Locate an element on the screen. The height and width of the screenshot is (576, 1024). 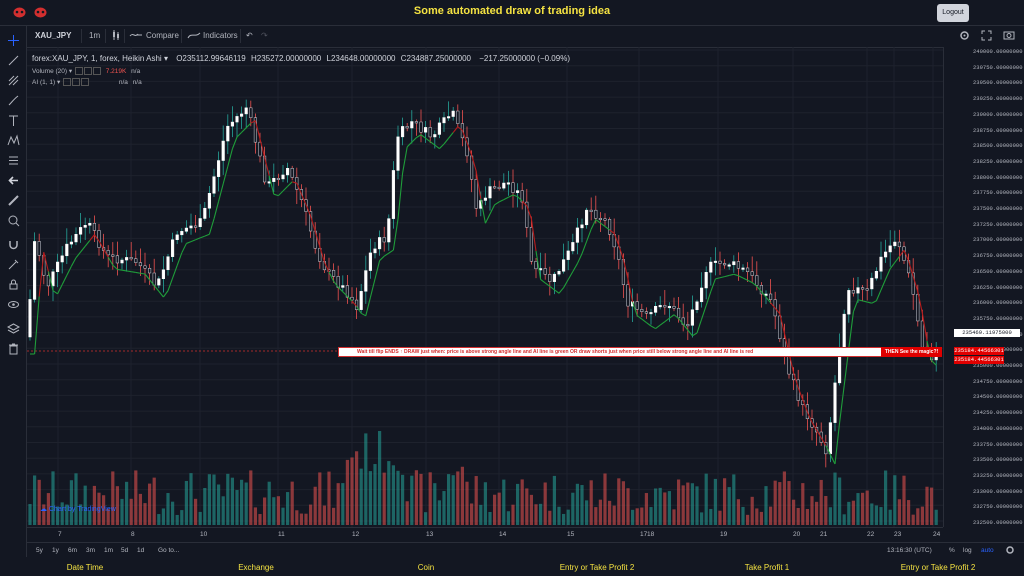
page-title: Some automated draw of trading idea is located at coordinates (512, 11).